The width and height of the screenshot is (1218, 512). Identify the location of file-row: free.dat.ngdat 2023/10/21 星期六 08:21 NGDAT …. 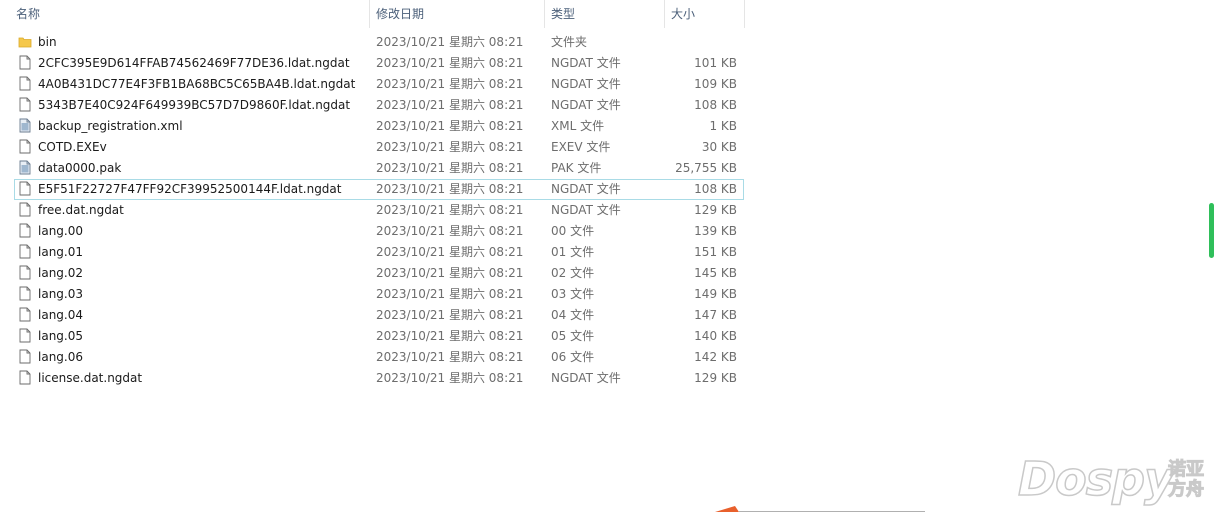
(379, 210).